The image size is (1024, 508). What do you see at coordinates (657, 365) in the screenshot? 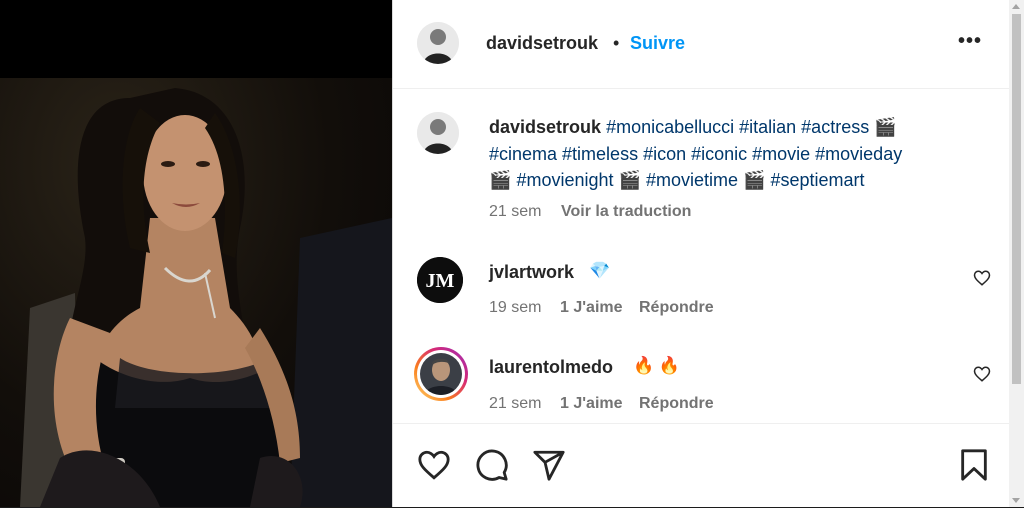
I see `fire-emoji: 🔥 🔥` at bounding box center [657, 365].